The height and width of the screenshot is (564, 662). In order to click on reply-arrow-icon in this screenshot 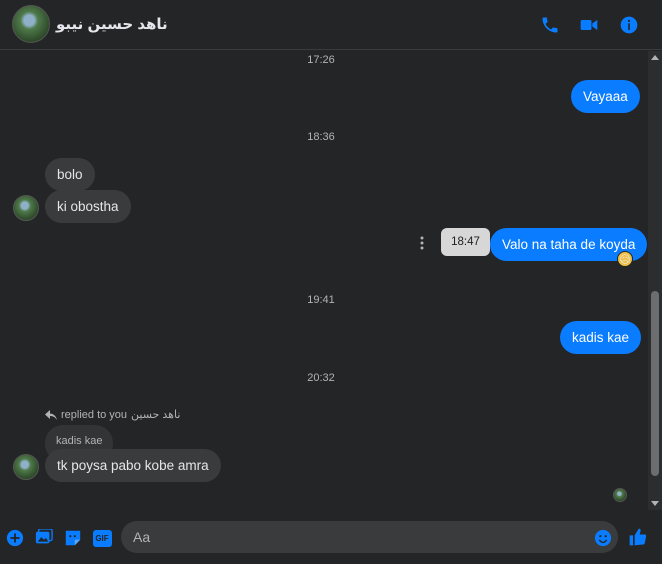, I will do `click(51, 414)`.